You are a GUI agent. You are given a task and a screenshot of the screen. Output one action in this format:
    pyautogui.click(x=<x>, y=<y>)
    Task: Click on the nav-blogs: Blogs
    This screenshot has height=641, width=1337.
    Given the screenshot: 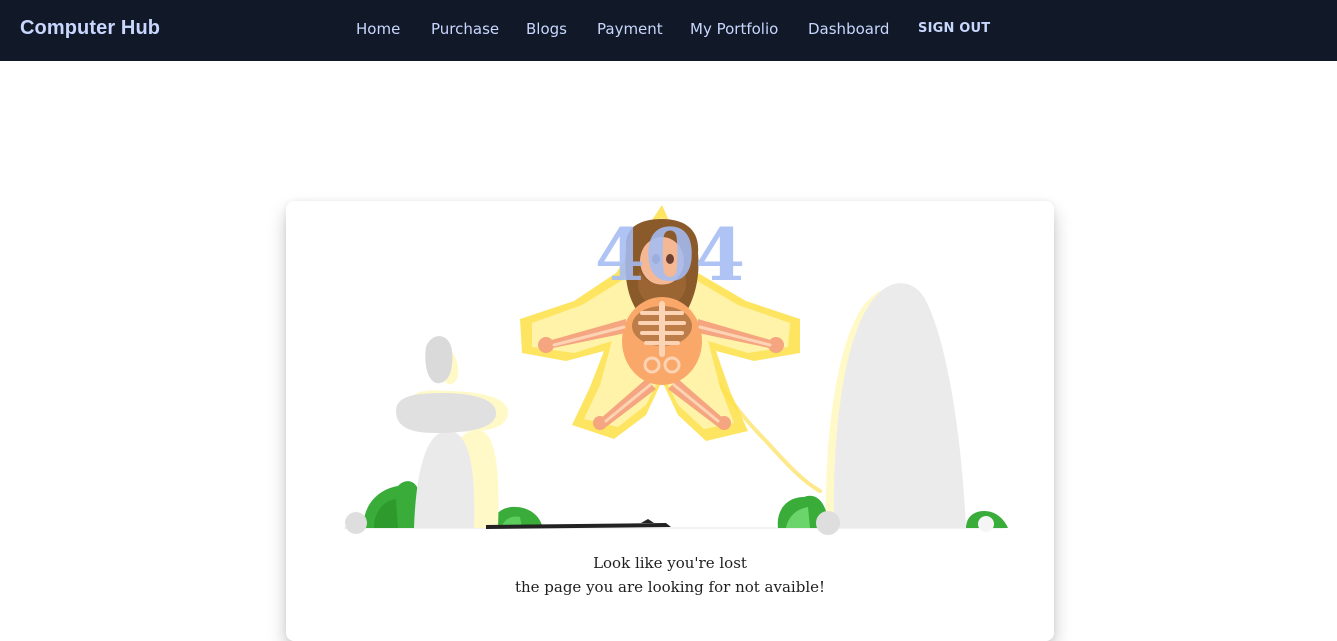 What is the action you would take?
    pyautogui.click(x=546, y=29)
    